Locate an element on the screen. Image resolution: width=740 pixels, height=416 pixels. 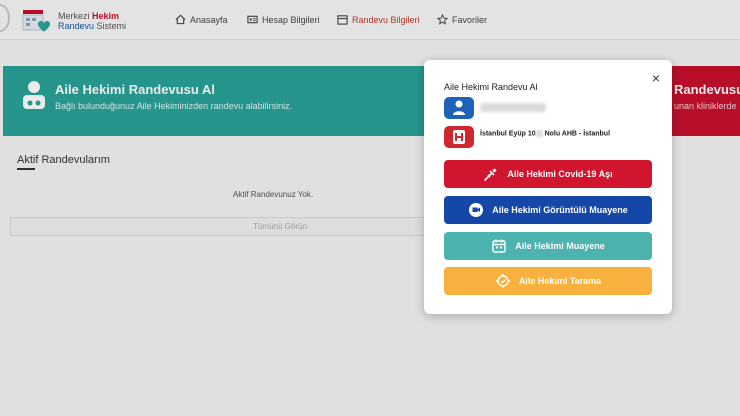
video-consultation-button: Aile Hekimi Görüntülü Muayene is located at coordinates (548, 210).